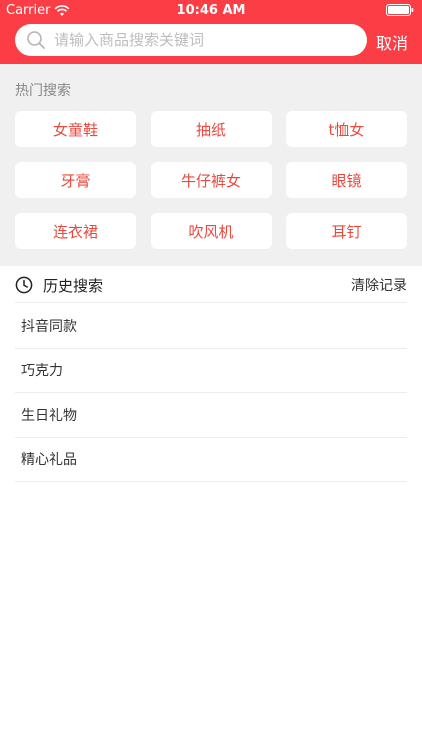 The image size is (422, 750). What do you see at coordinates (73, 285) in the screenshot?
I see `history-title: 历史搜索` at bounding box center [73, 285].